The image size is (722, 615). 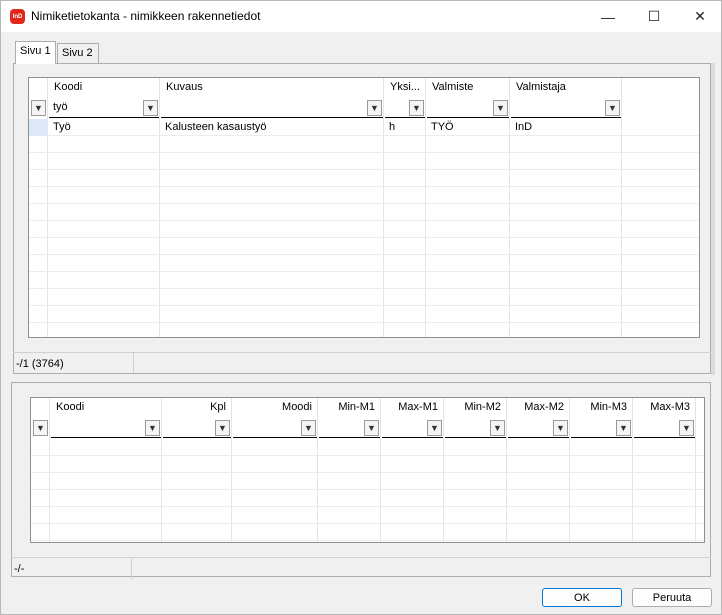 What do you see at coordinates (272, 88) in the screenshot?
I see `column-header-kuvaus: Kuvaus` at bounding box center [272, 88].